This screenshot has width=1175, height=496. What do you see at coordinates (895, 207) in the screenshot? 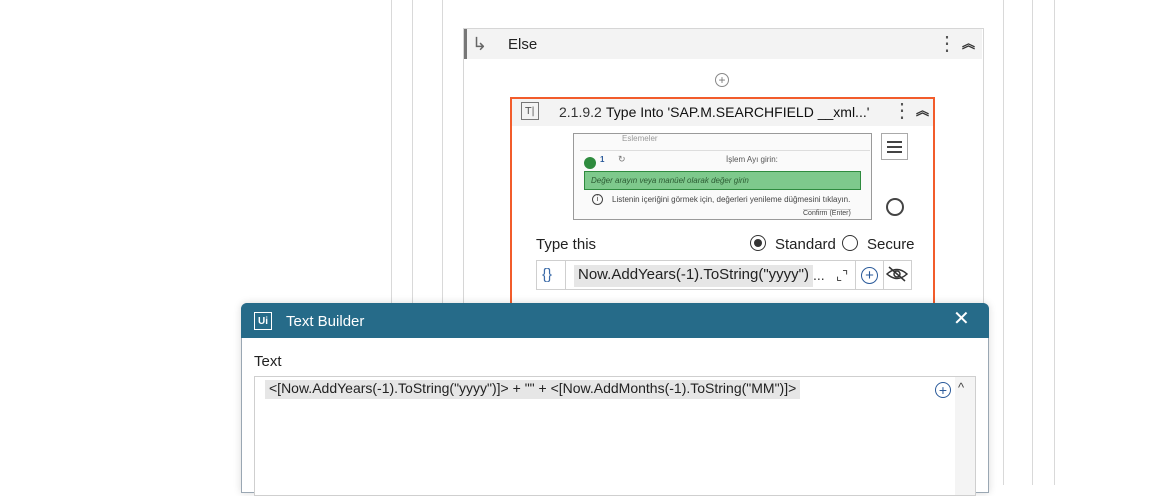
I see `target-icon` at bounding box center [895, 207].